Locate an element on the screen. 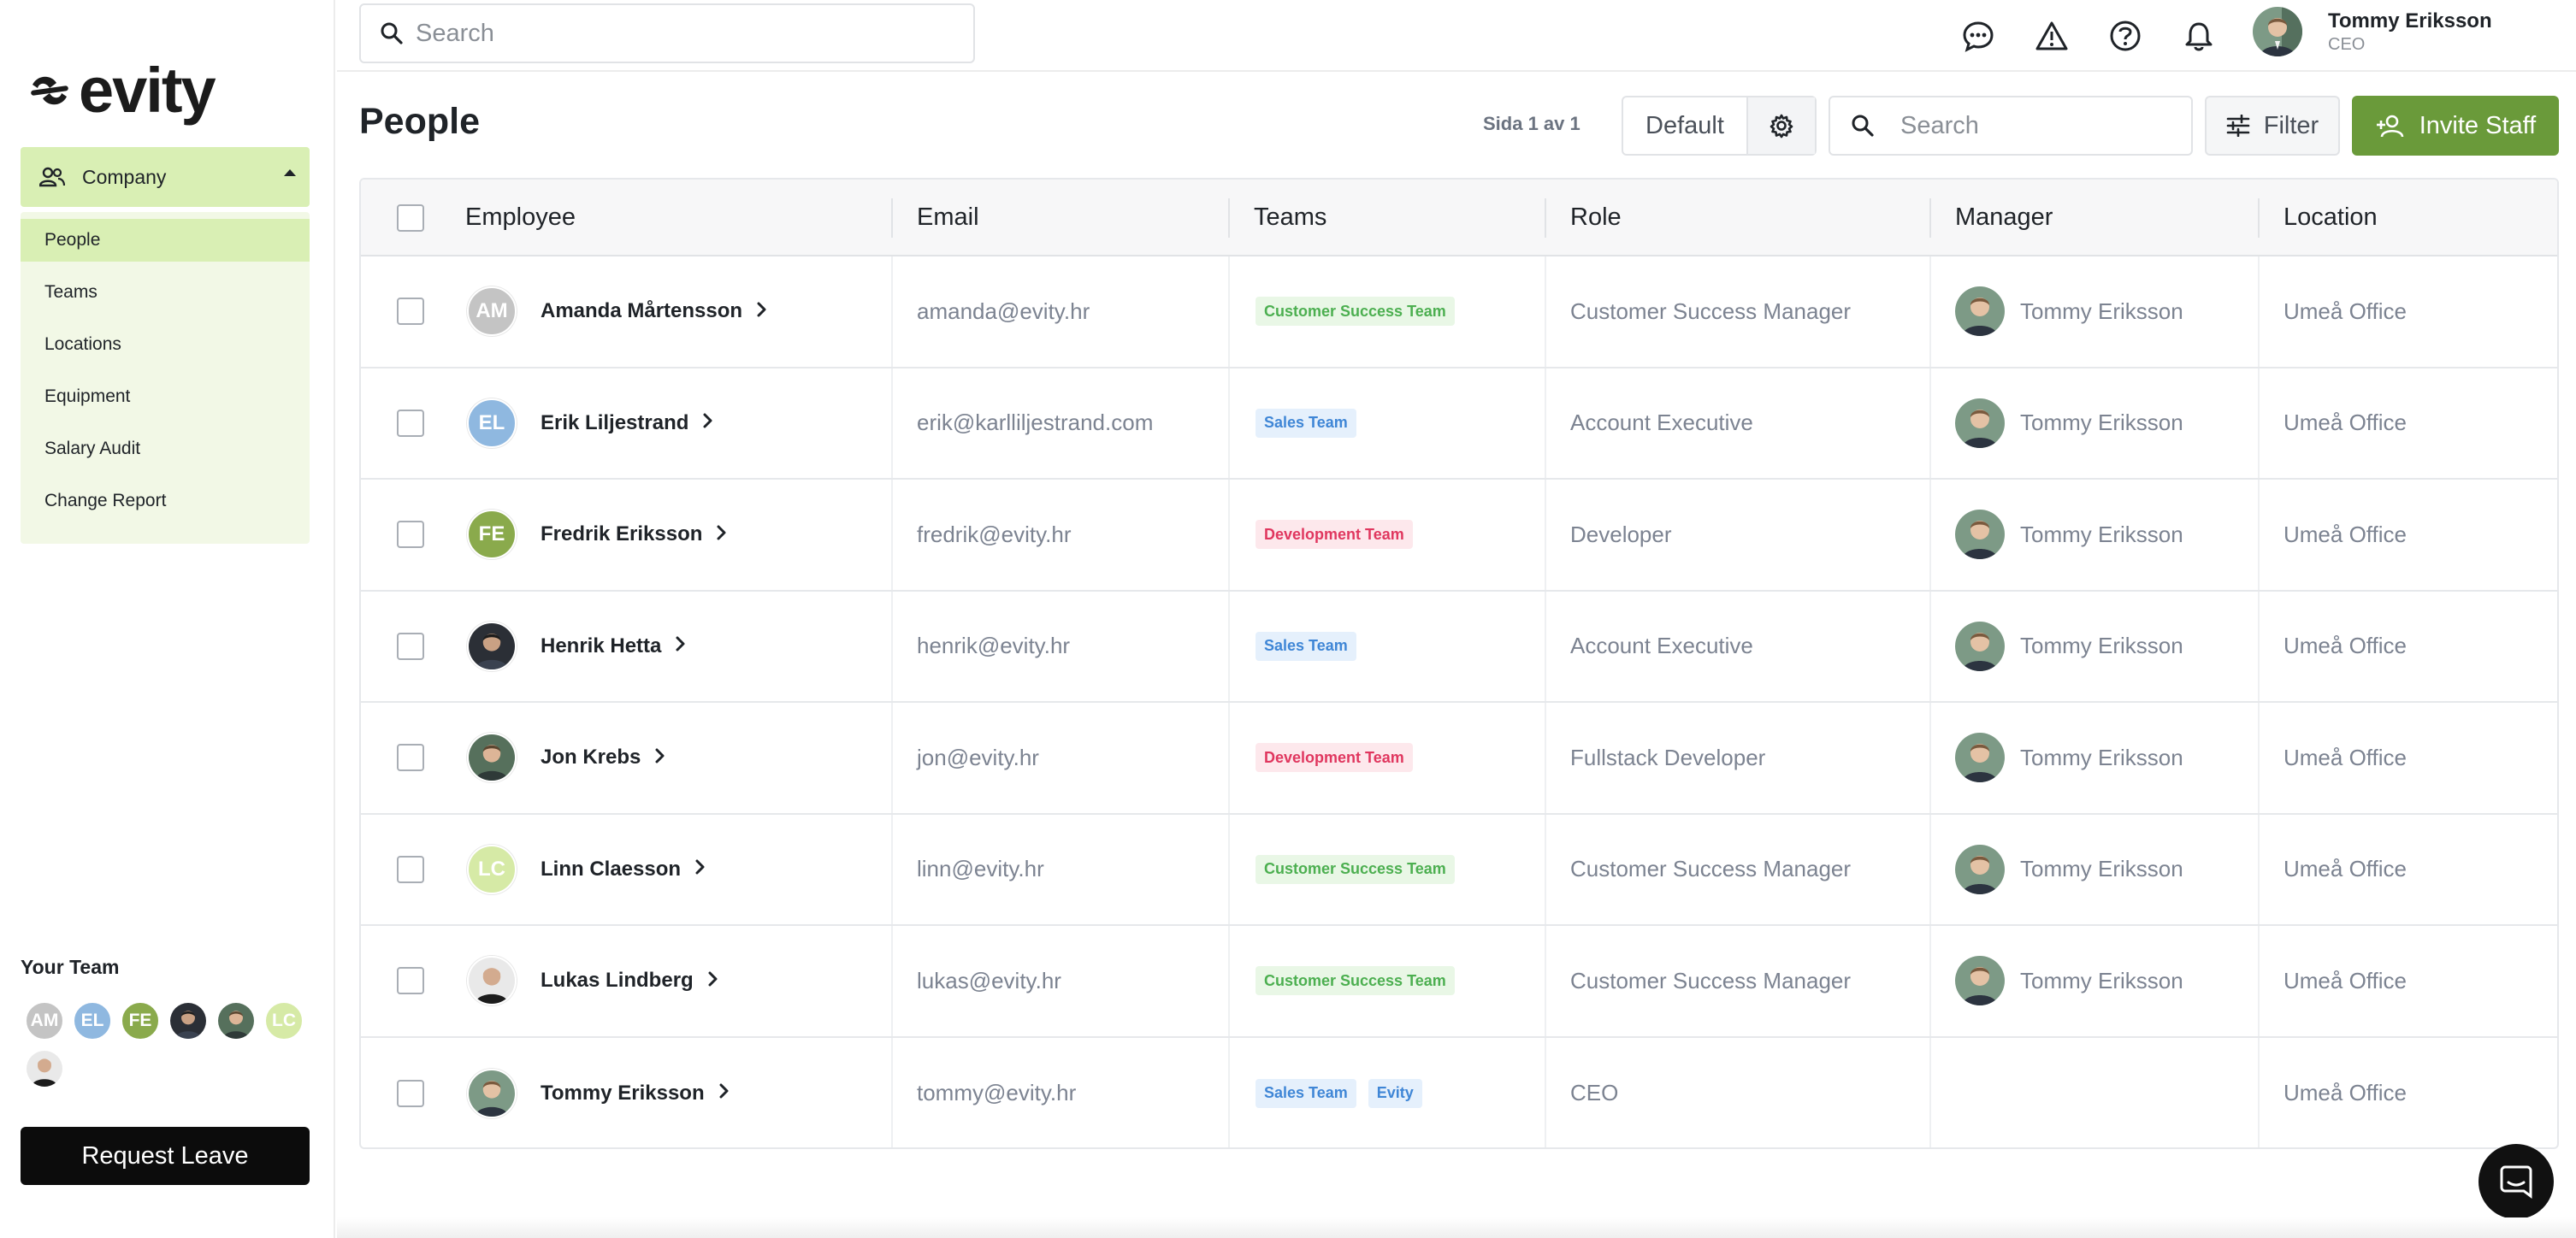 This screenshot has height=1238, width=2576. sidebar-item-locations: Locations is located at coordinates (165, 344).